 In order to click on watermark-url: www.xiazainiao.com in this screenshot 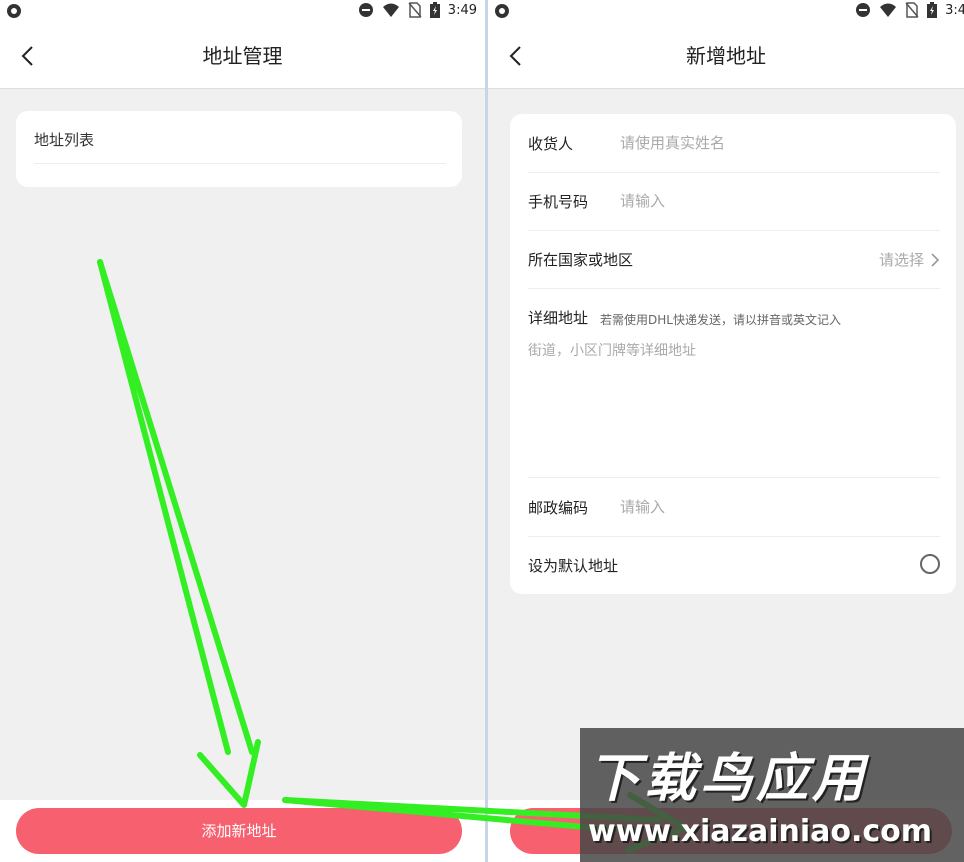, I will do `click(760, 831)`.